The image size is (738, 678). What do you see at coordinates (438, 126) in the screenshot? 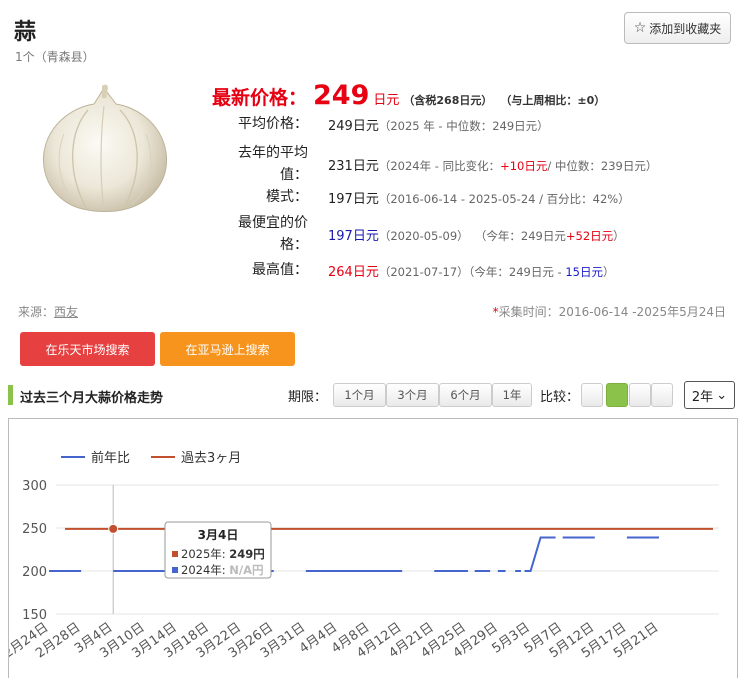
I see `average-price-value: 249日元（2025 年 - 中位数：249日元）` at bounding box center [438, 126].